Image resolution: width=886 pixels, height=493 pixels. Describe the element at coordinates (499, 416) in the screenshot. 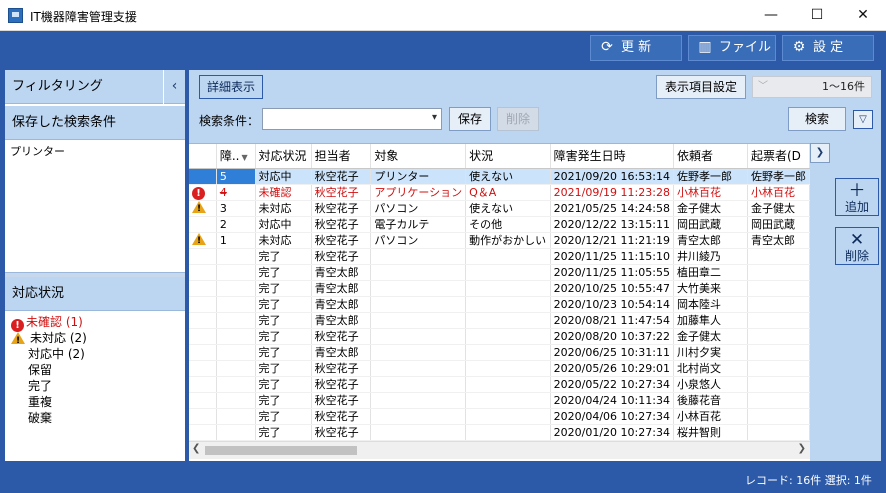

I see `table-row: 完了 秋空花子 2020/04/06 10:27:34 小林百花` at that location.